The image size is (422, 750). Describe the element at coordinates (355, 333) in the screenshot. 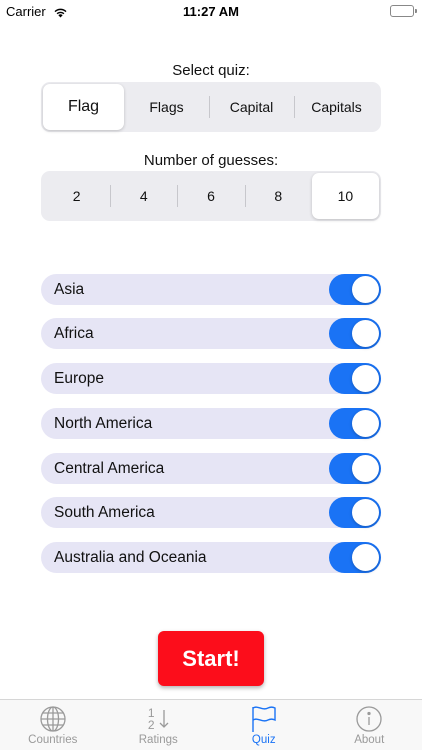

I see `region-toggle-africa` at that location.